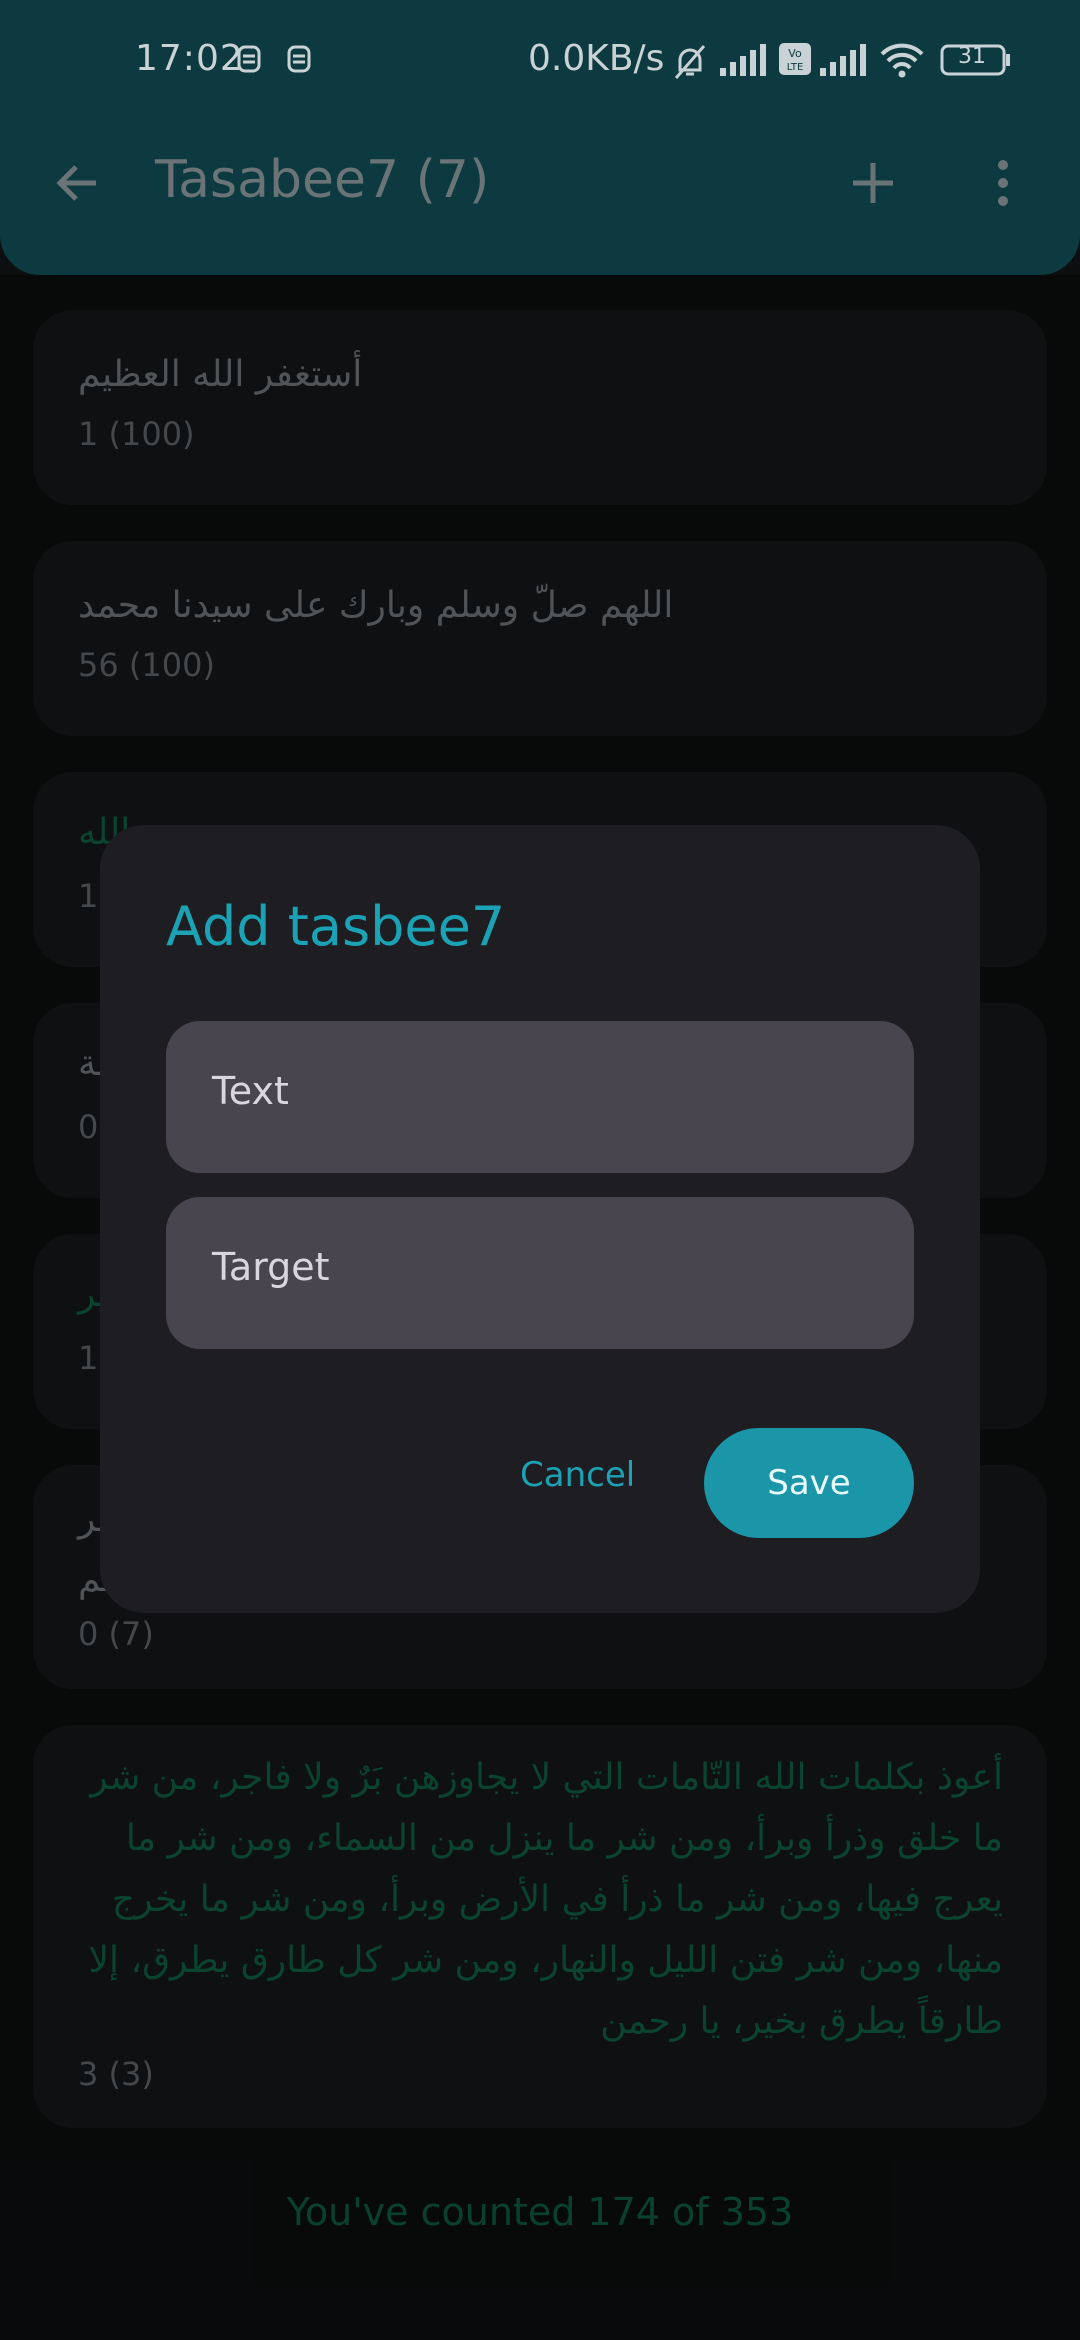  What do you see at coordinates (78, 185) in the screenshot?
I see `back-arrow-icon` at bounding box center [78, 185].